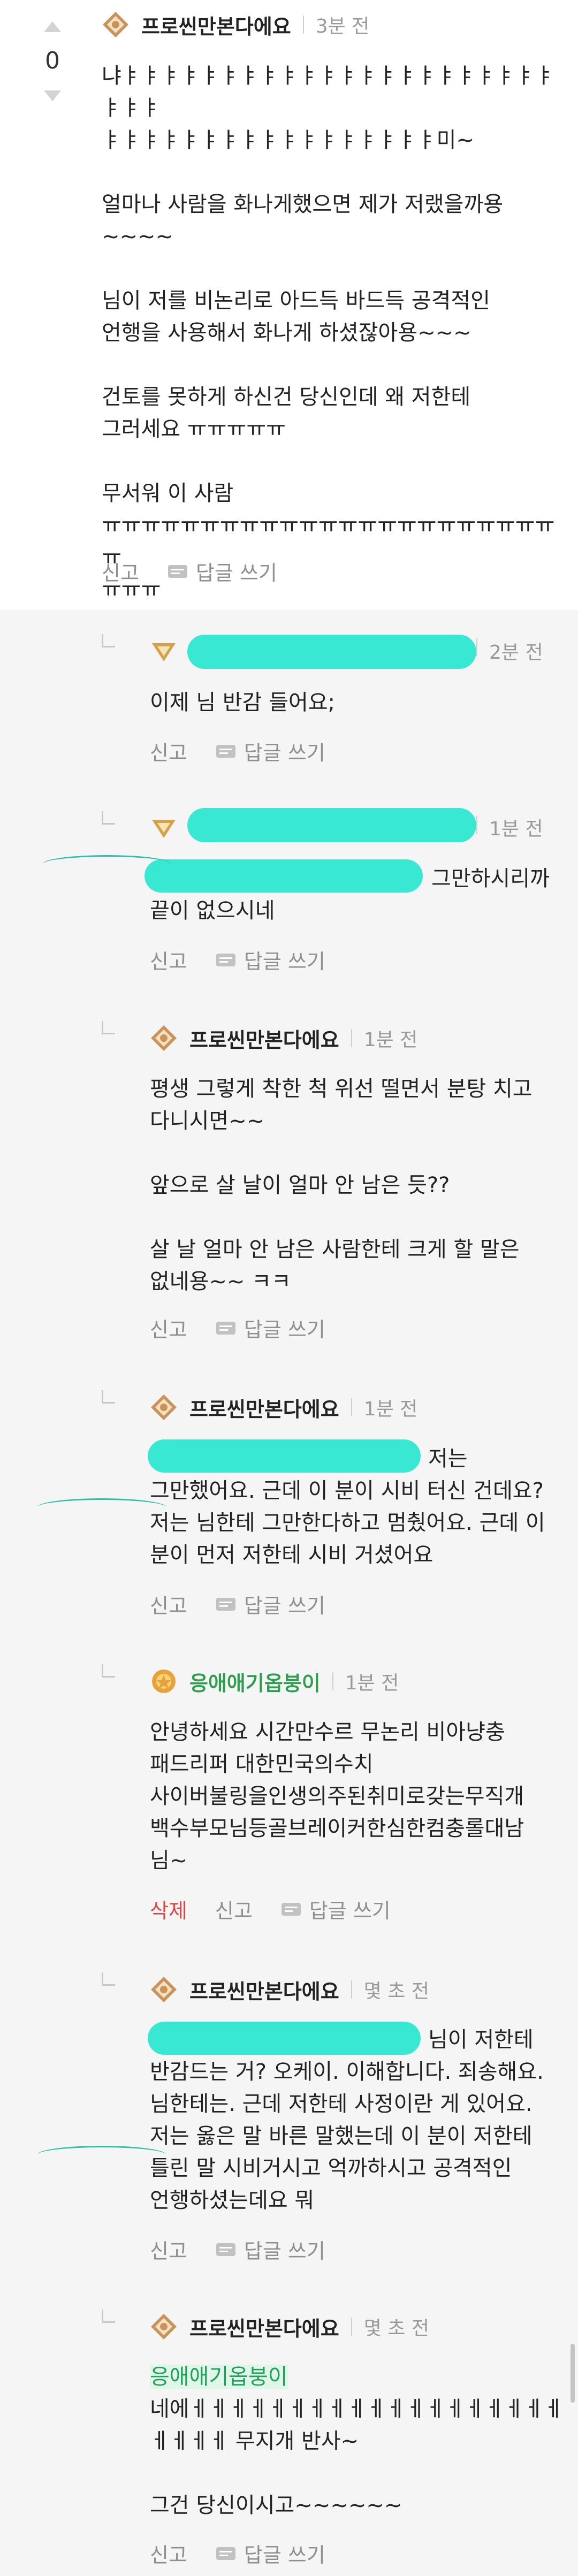 The height and width of the screenshot is (2576, 578). What do you see at coordinates (516, 653) in the screenshot?
I see `reply-time: 2분 전` at bounding box center [516, 653].